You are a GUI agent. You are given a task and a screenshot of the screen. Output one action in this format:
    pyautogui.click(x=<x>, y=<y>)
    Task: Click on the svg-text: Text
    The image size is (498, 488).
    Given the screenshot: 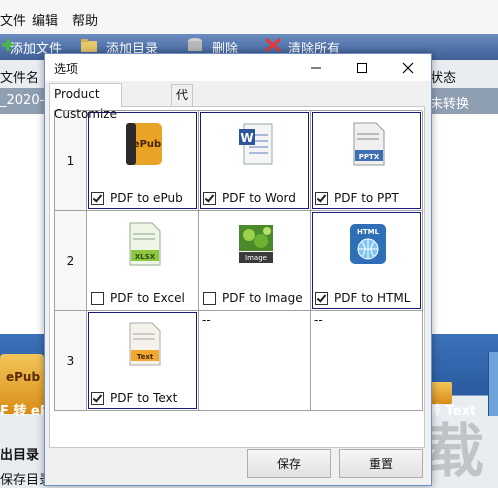 What is the action you would take?
    pyautogui.click(x=145, y=357)
    